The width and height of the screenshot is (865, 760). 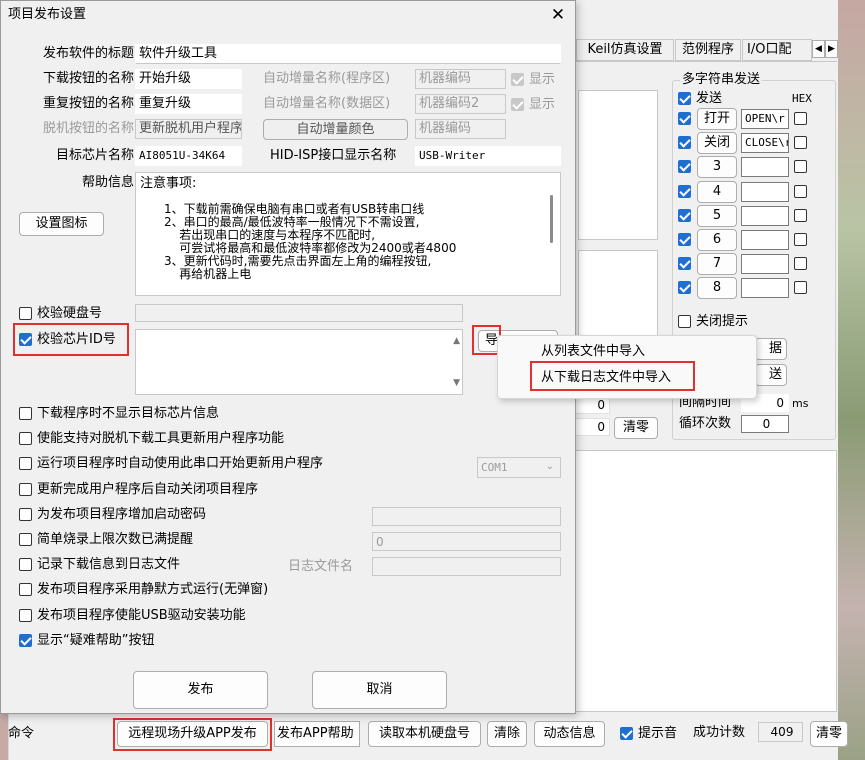 What do you see at coordinates (551, 219) in the screenshot?
I see `help-scroll-thumb` at bounding box center [551, 219].